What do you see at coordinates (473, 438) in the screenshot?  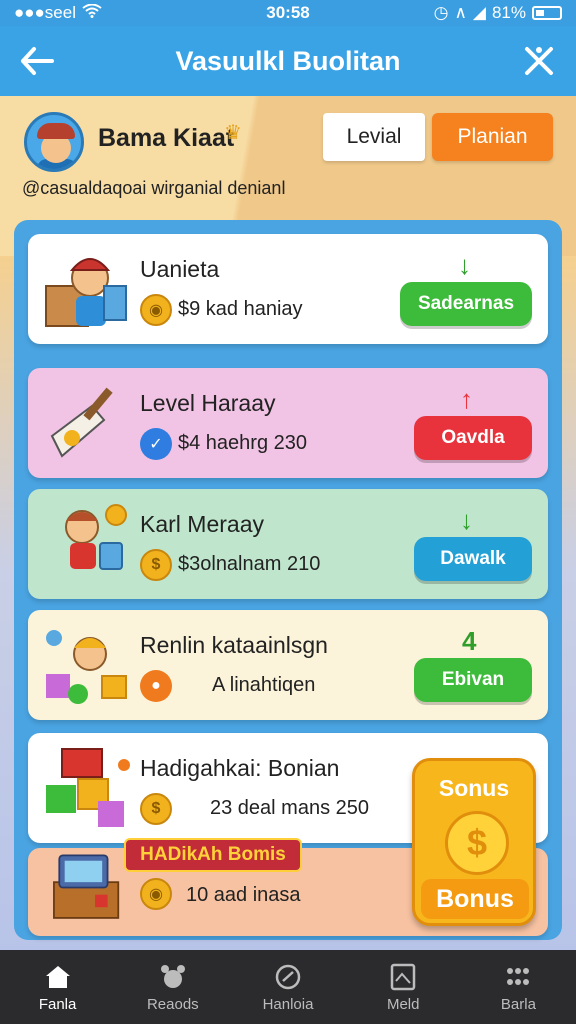 I see `card-action-button: Oavdla` at bounding box center [473, 438].